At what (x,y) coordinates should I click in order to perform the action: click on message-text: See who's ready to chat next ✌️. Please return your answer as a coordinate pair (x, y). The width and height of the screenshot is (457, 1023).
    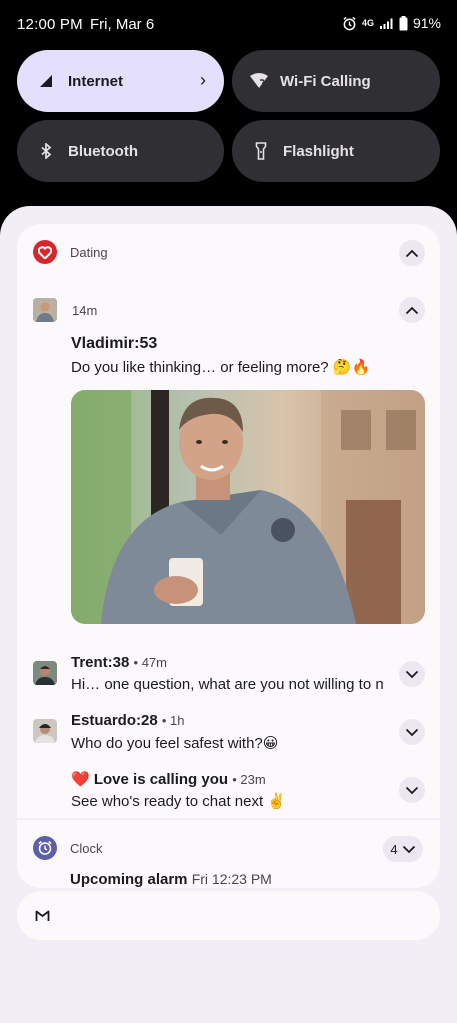
    Looking at the image, I should click on (178, 801).